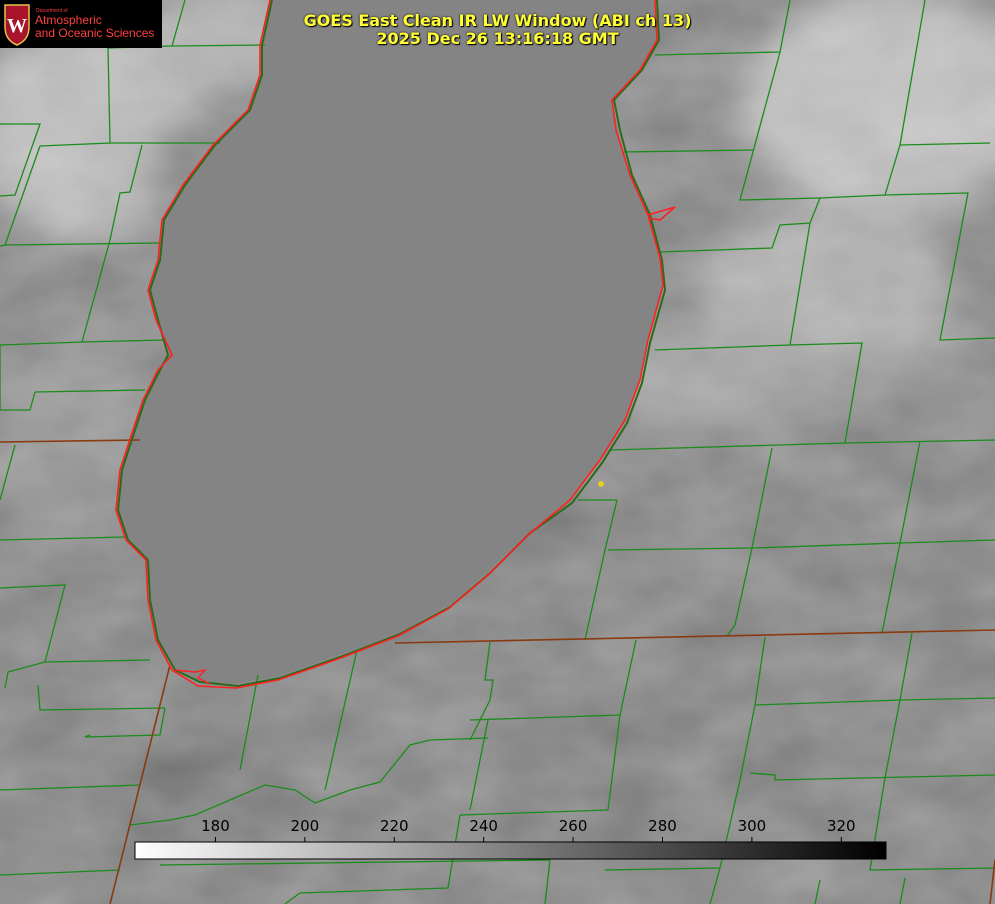 This screenshot has width=995, height=904. I want to click on location-marker, so click(601, 484).